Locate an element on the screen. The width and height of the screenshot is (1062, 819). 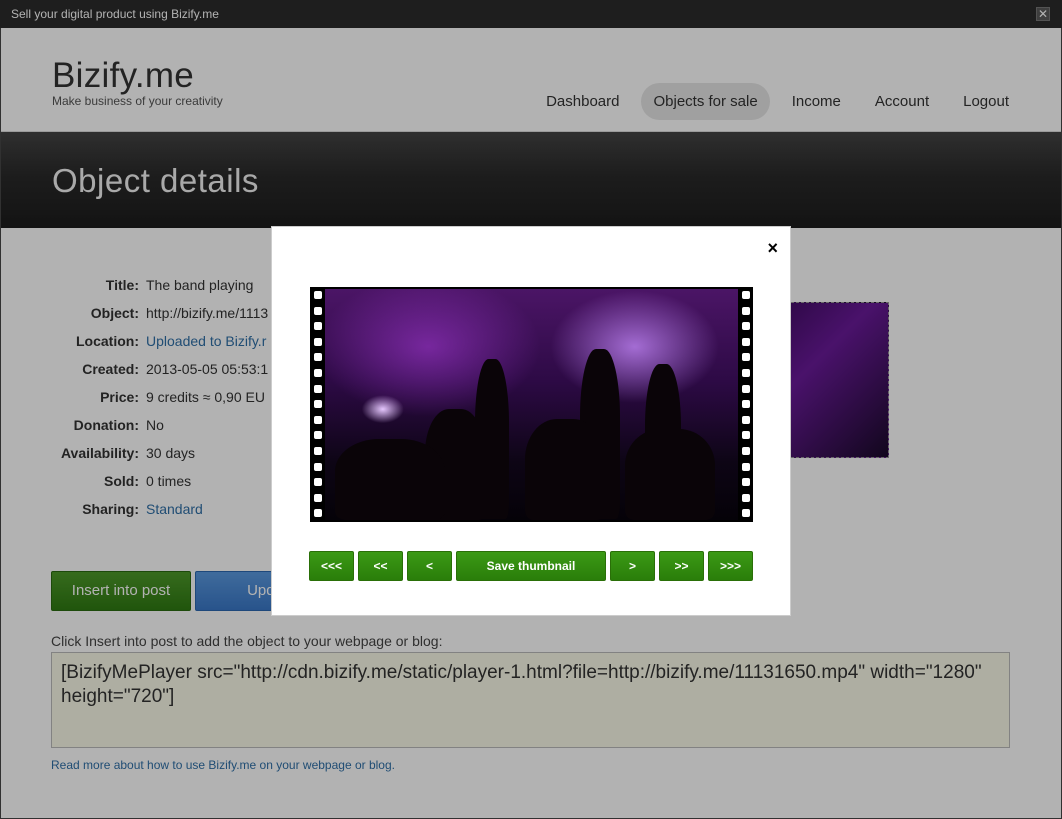
forward-button: > is located at coordinates (632, 566).